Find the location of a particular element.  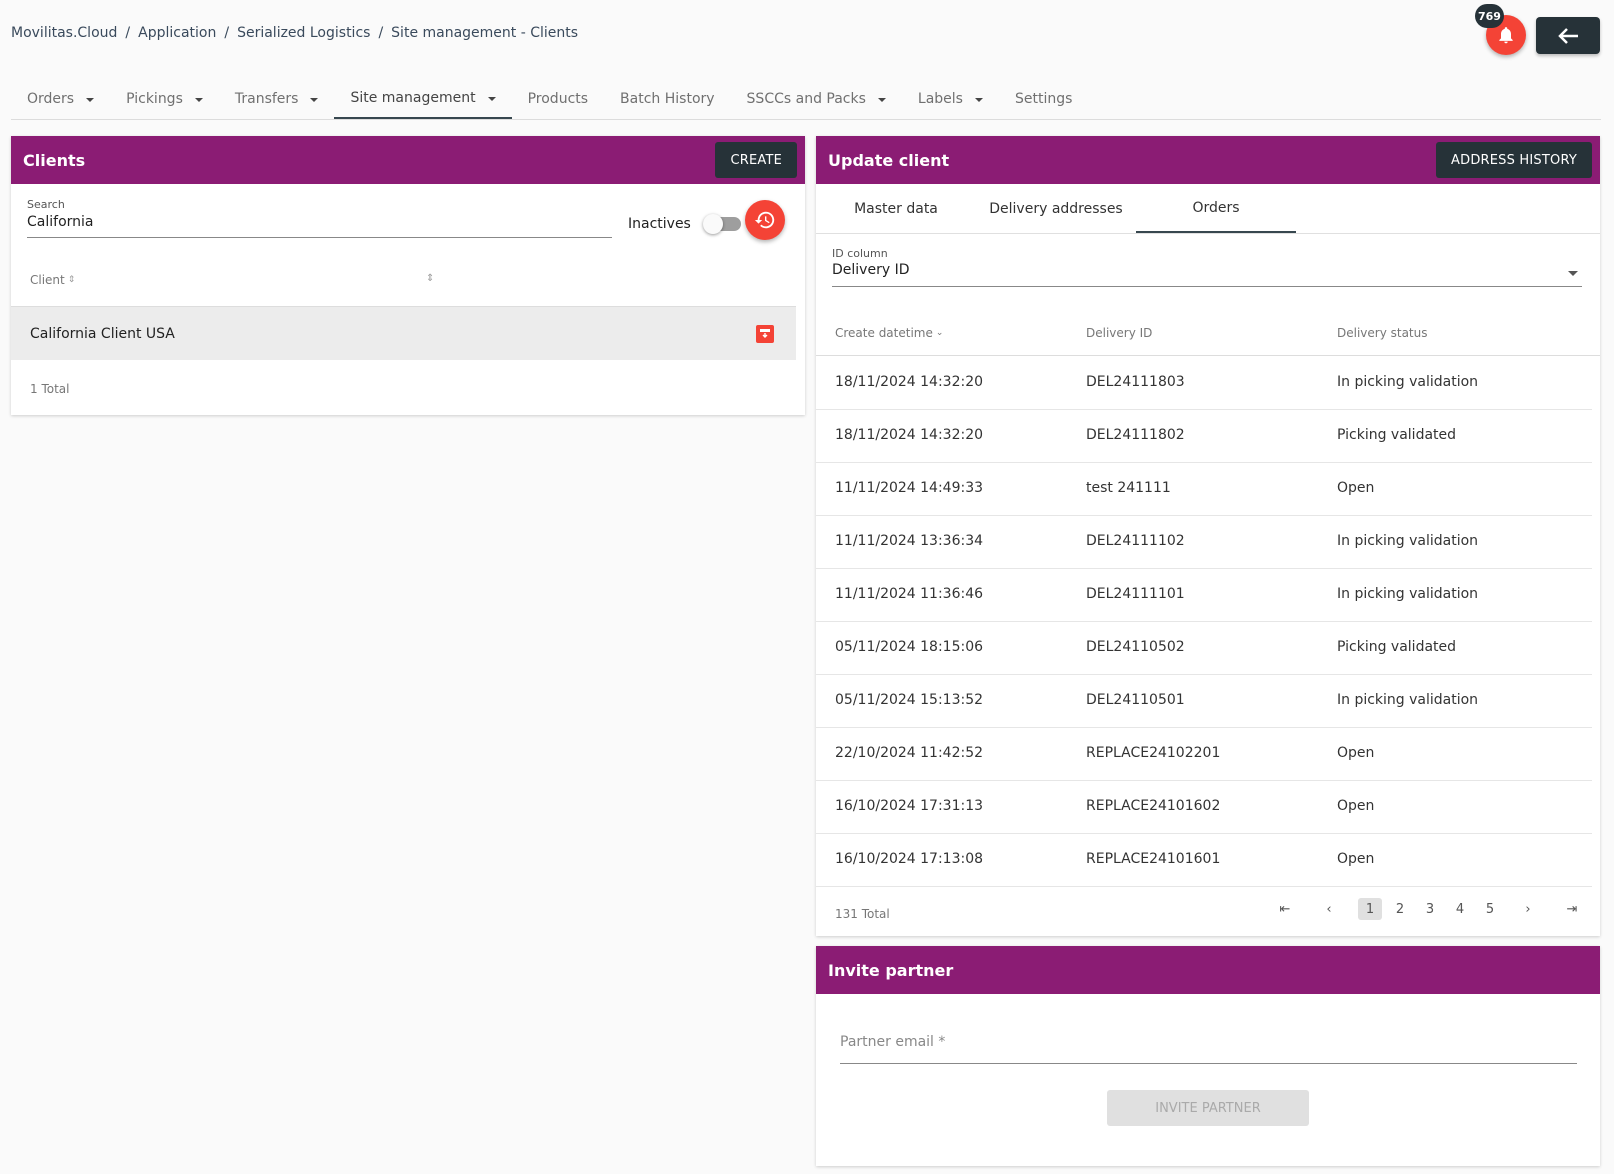

search-value: California is located at coordinates (319, 222).